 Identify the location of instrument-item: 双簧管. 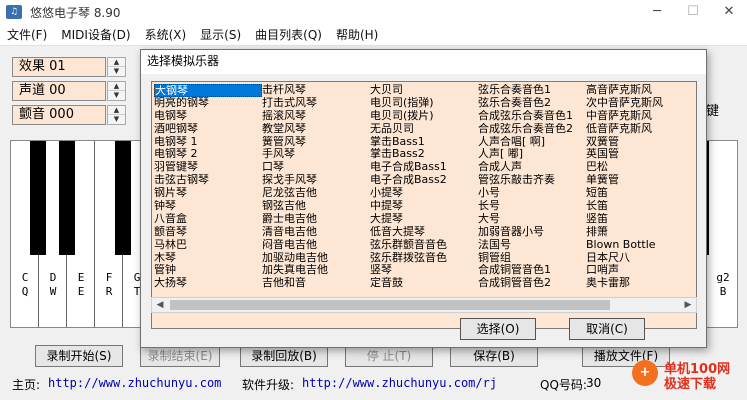
(640, 142).